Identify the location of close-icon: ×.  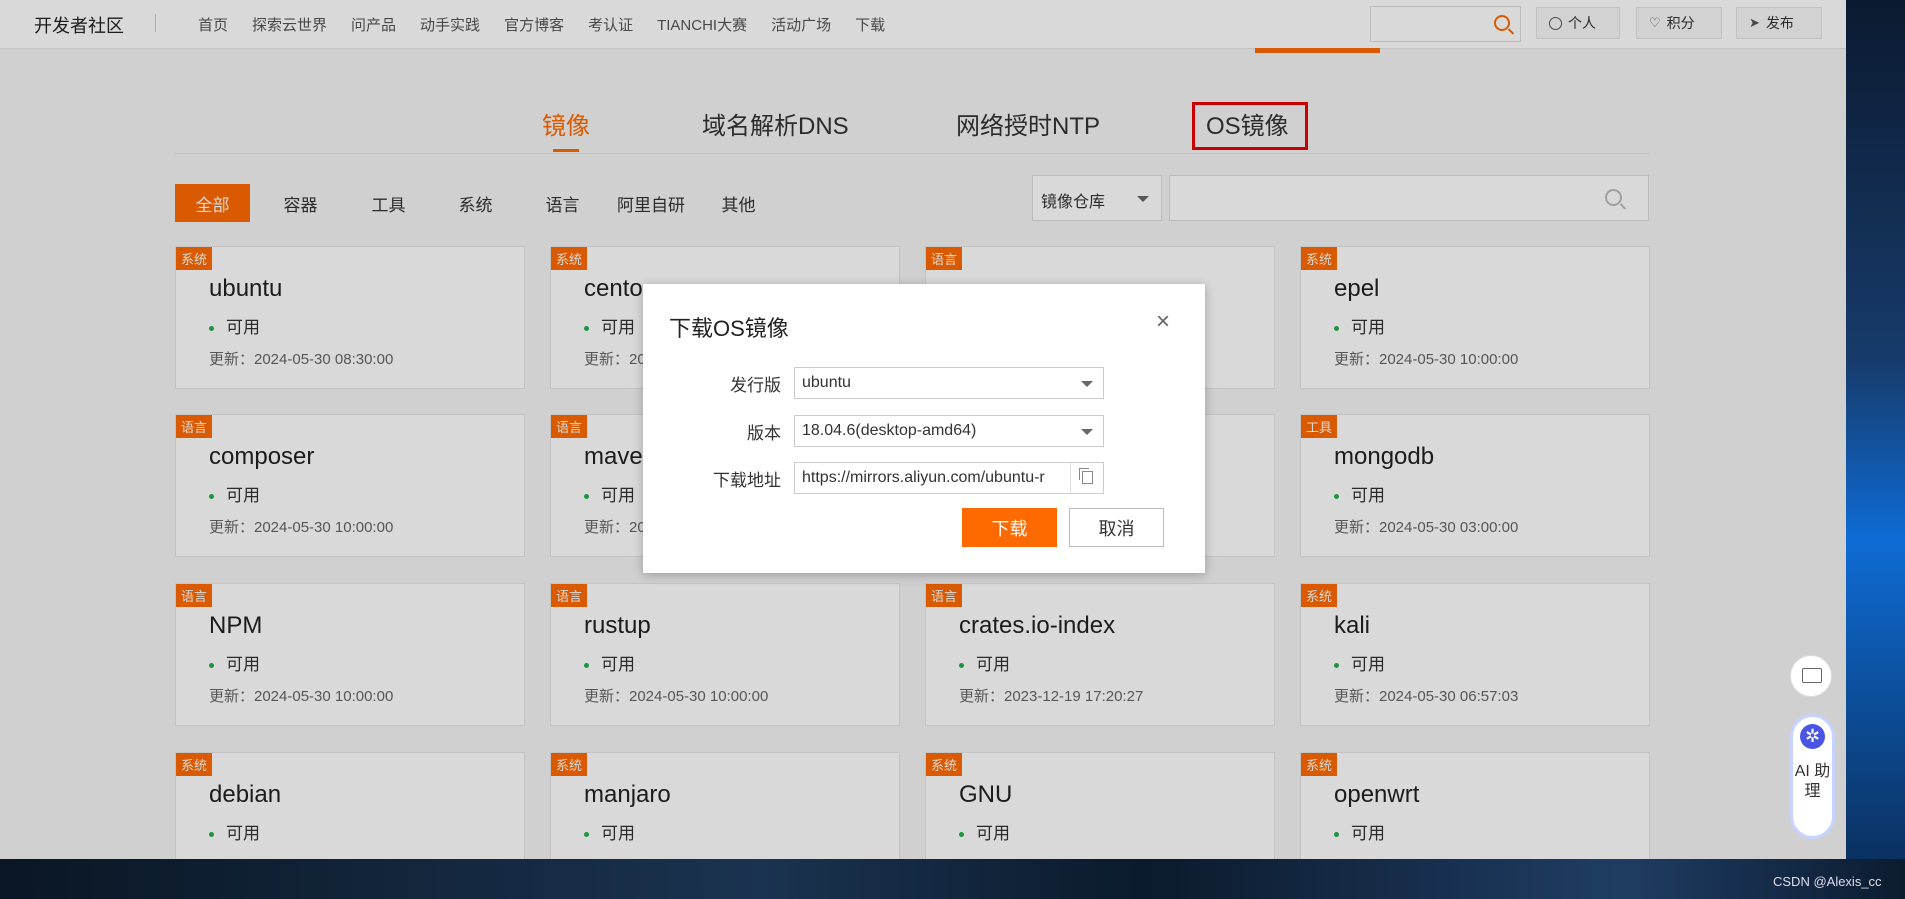
(1163, 322).